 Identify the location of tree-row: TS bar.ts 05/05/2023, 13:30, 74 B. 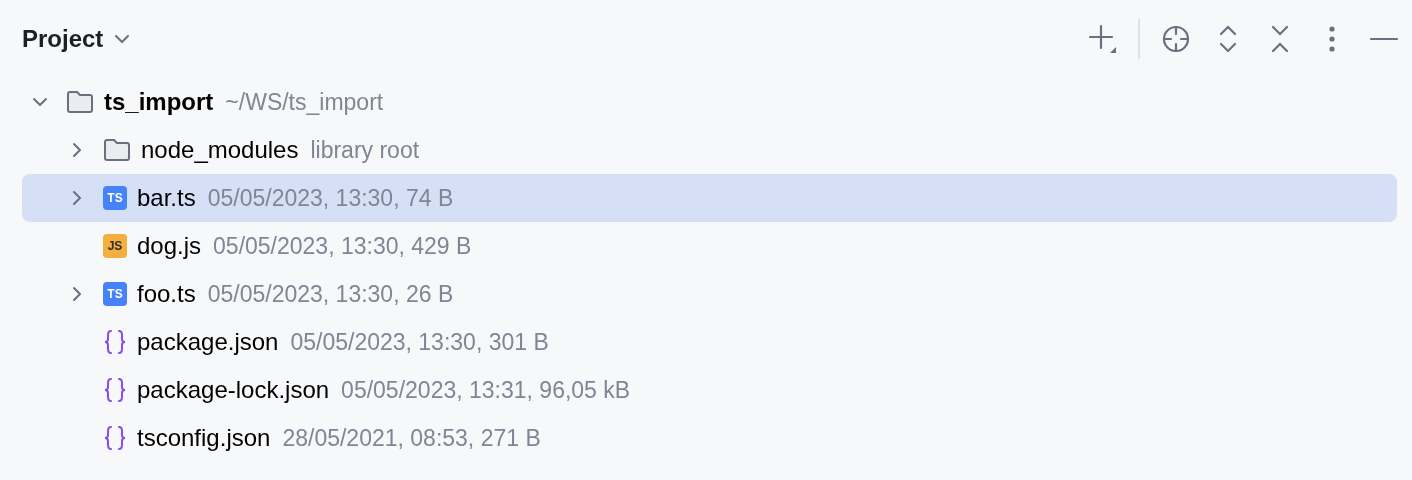
(709, 198).